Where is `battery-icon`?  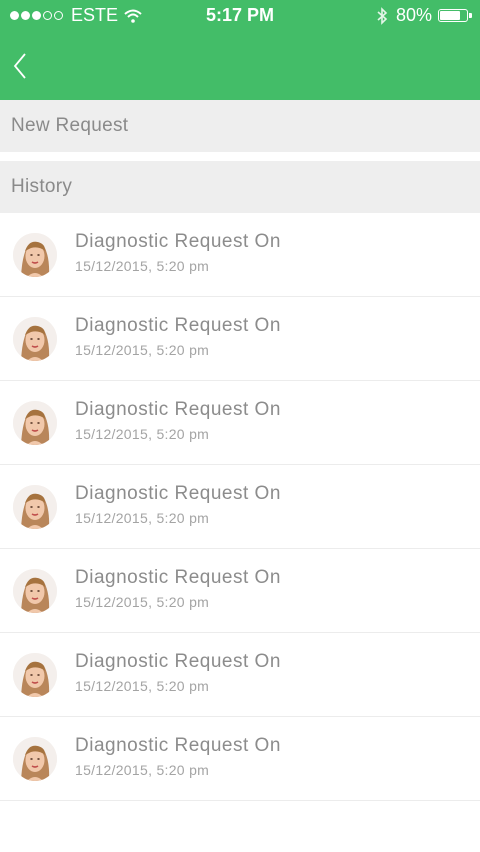 battery-icon is located at coordinates (455, 15).